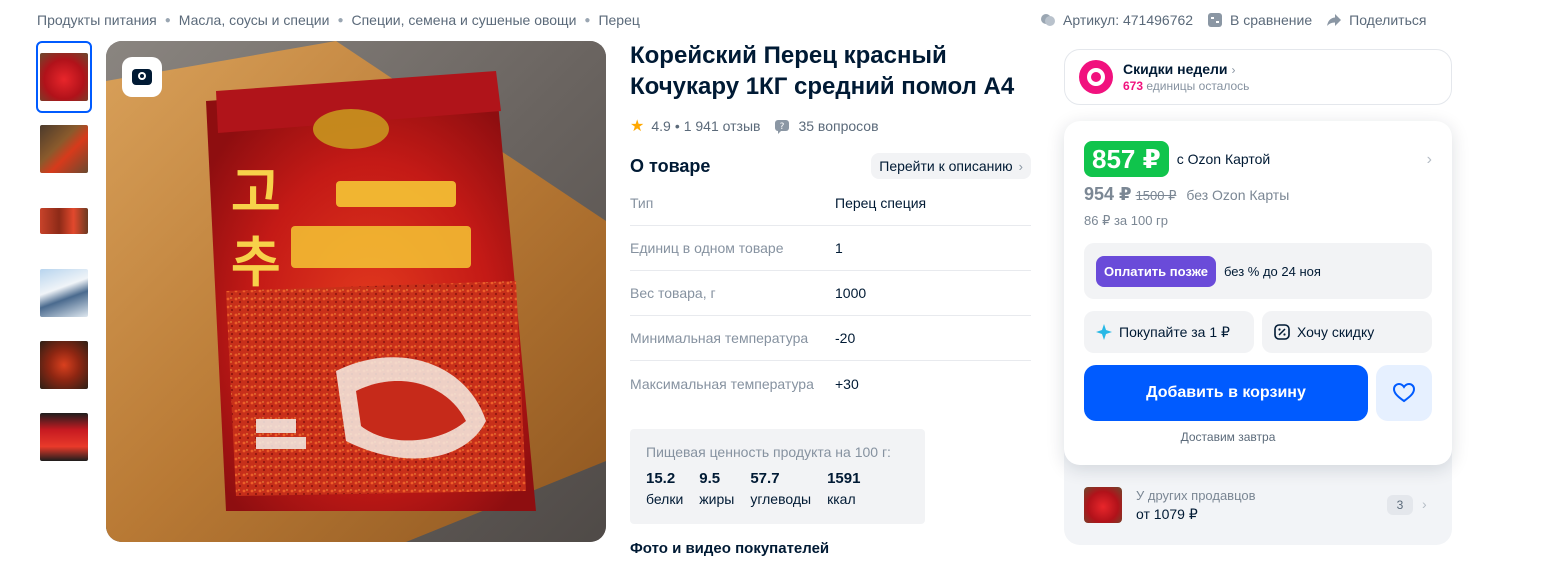 Image resolution: width=1557 pixels, height=567 pixels. What do you see at coordinates (1238, 195) in the screenshot?
I see `without-card-label: без Ozon Карты` at bounding box center [1238, 195].